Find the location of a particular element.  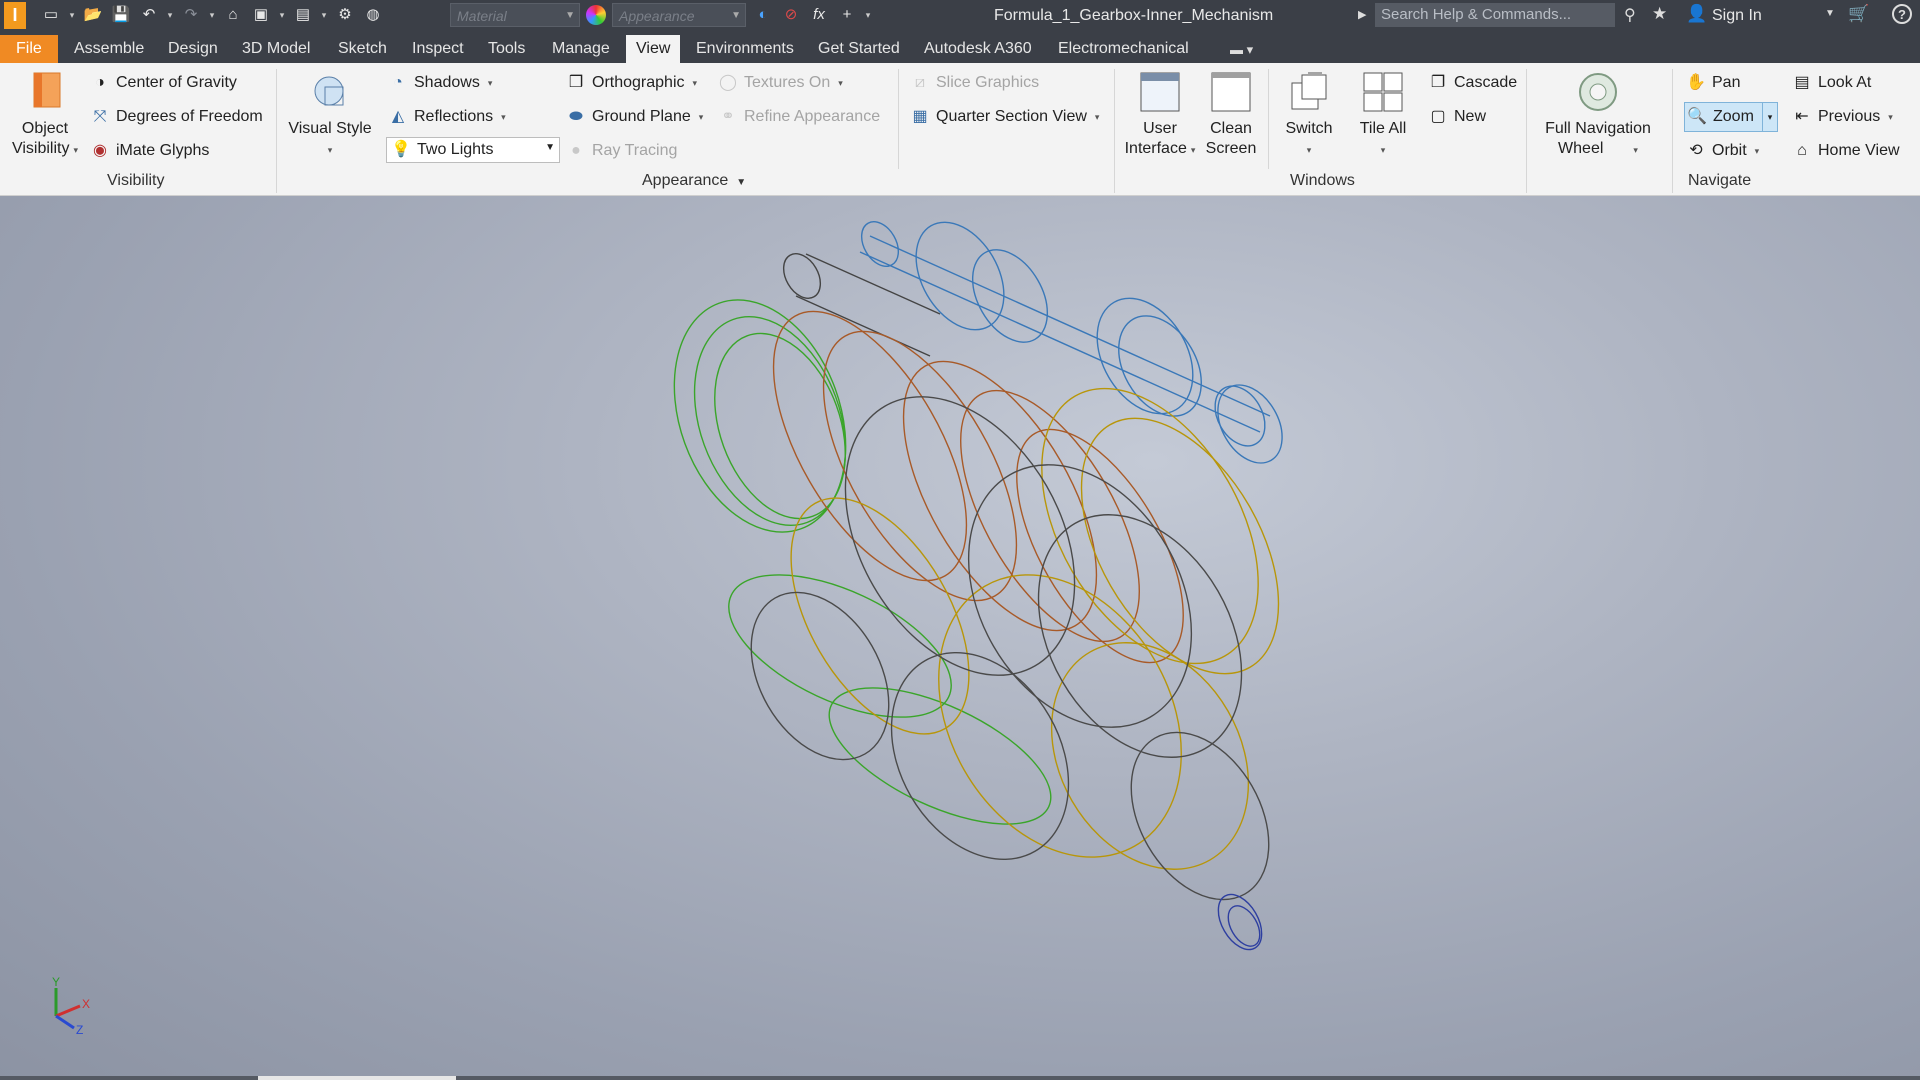

orthographic-button: ❒ Orthographic ▾ is located at coordinates (631, 83).